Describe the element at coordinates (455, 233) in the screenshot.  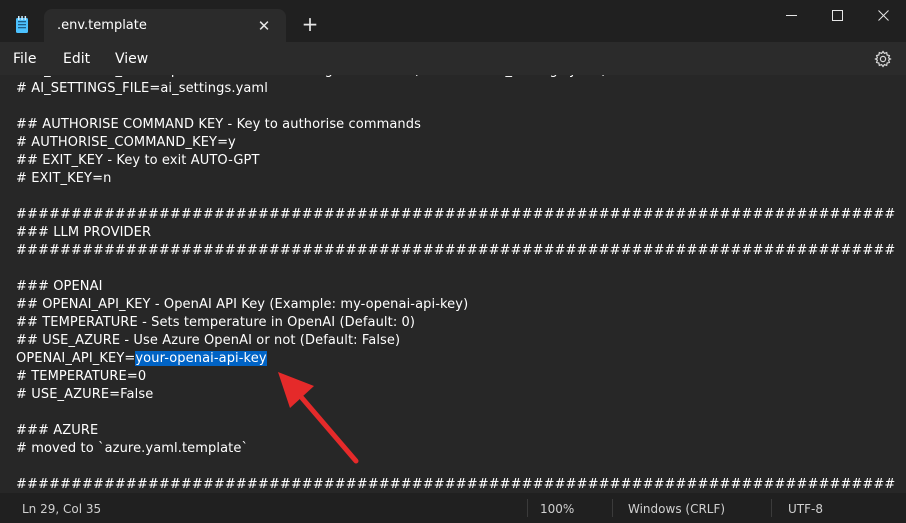
I see `text-line: ### LLM PROVIDER` at that location.